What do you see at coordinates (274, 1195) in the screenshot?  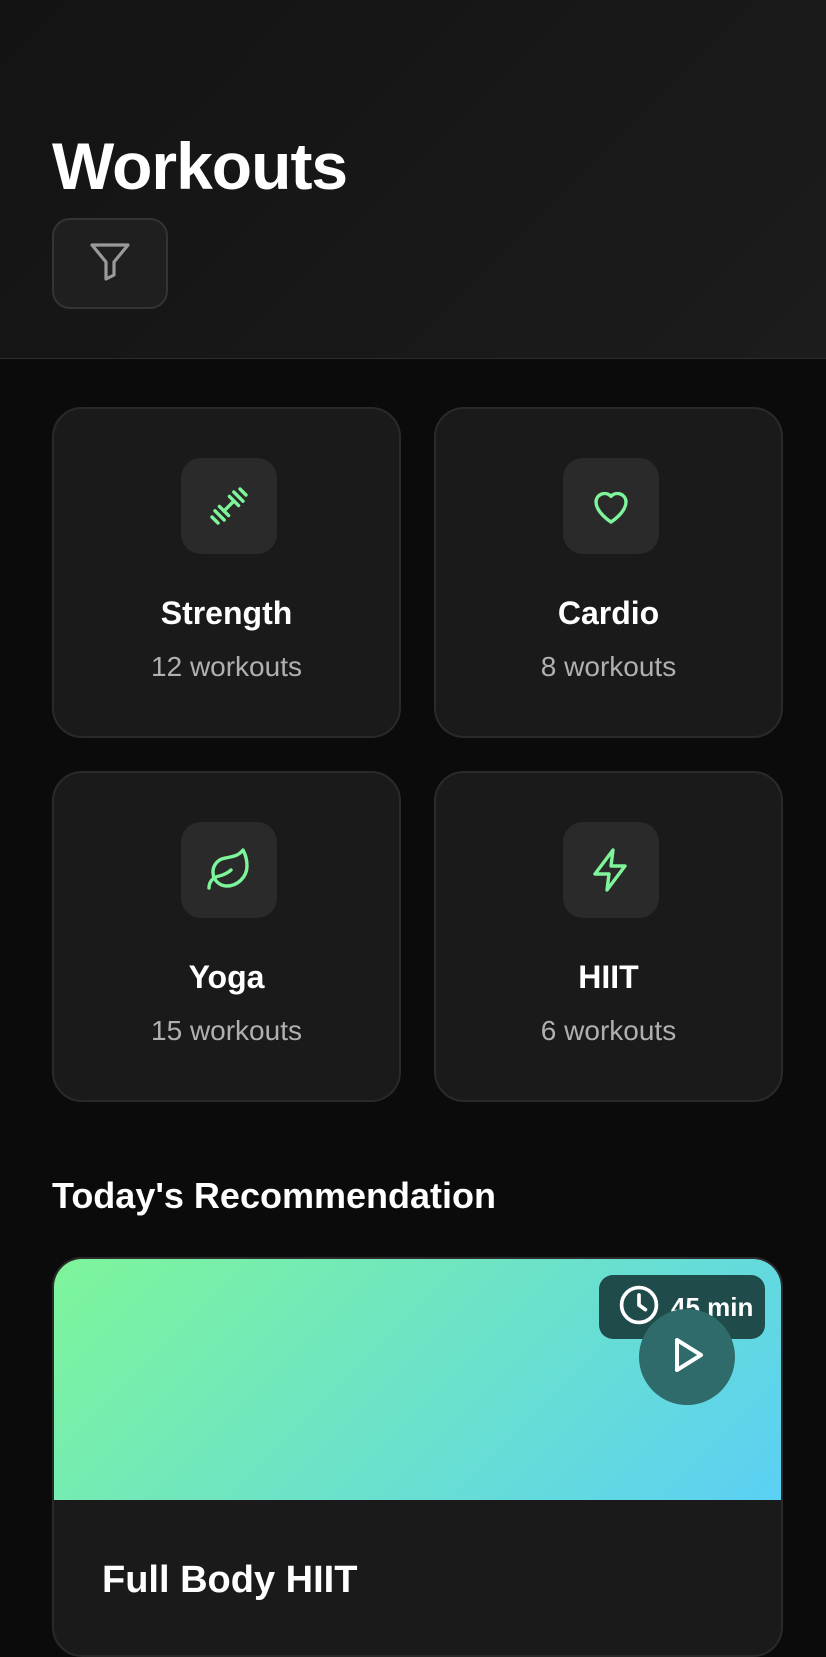 I see `section-title: Today's Recommendation` at bounding box center [274, 1195].